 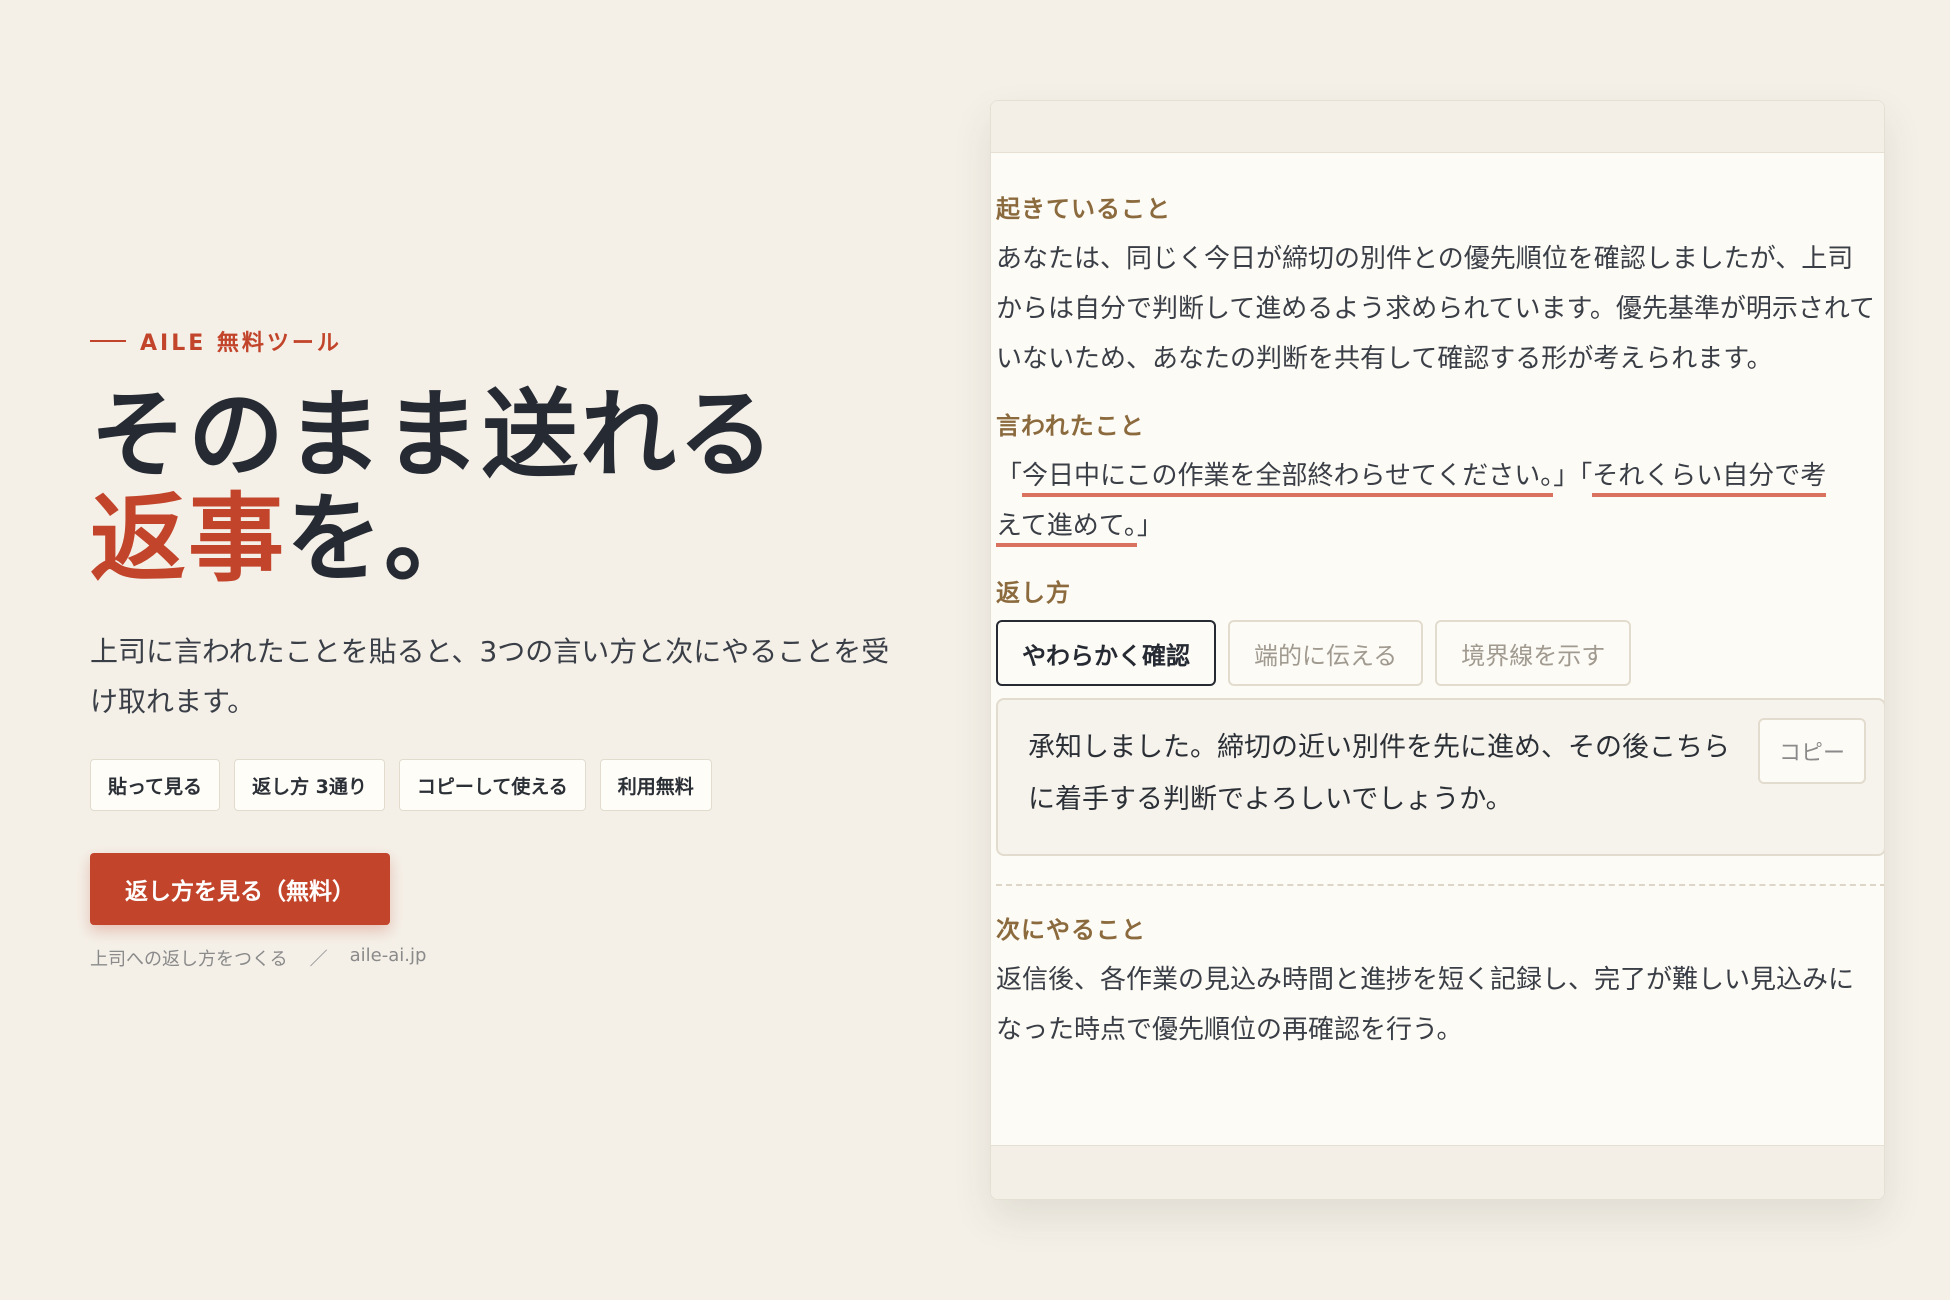 I want to click on chip-paste: 貼って見る, so click(x=155, y=785).